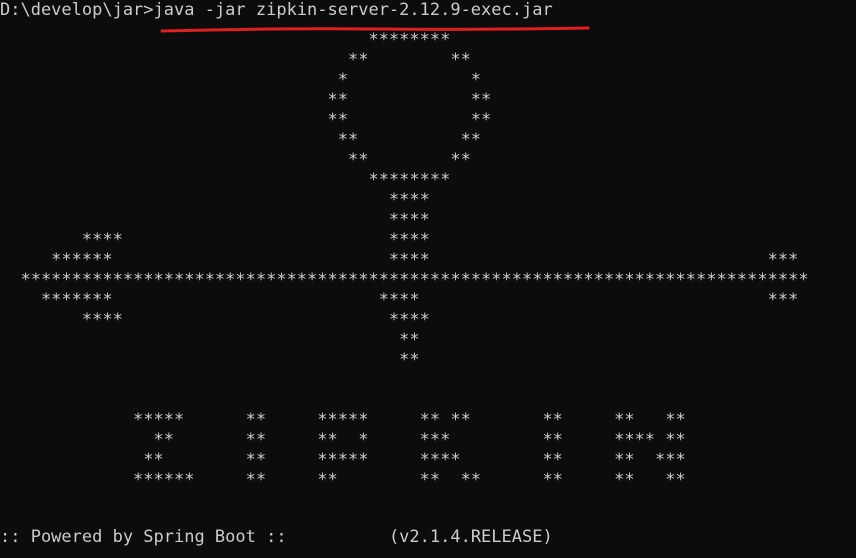  What do you see at coordinates (399, 260) in the screenshot?
I see `banner-line: ****** **** ***` at bounding box center [399, 260].